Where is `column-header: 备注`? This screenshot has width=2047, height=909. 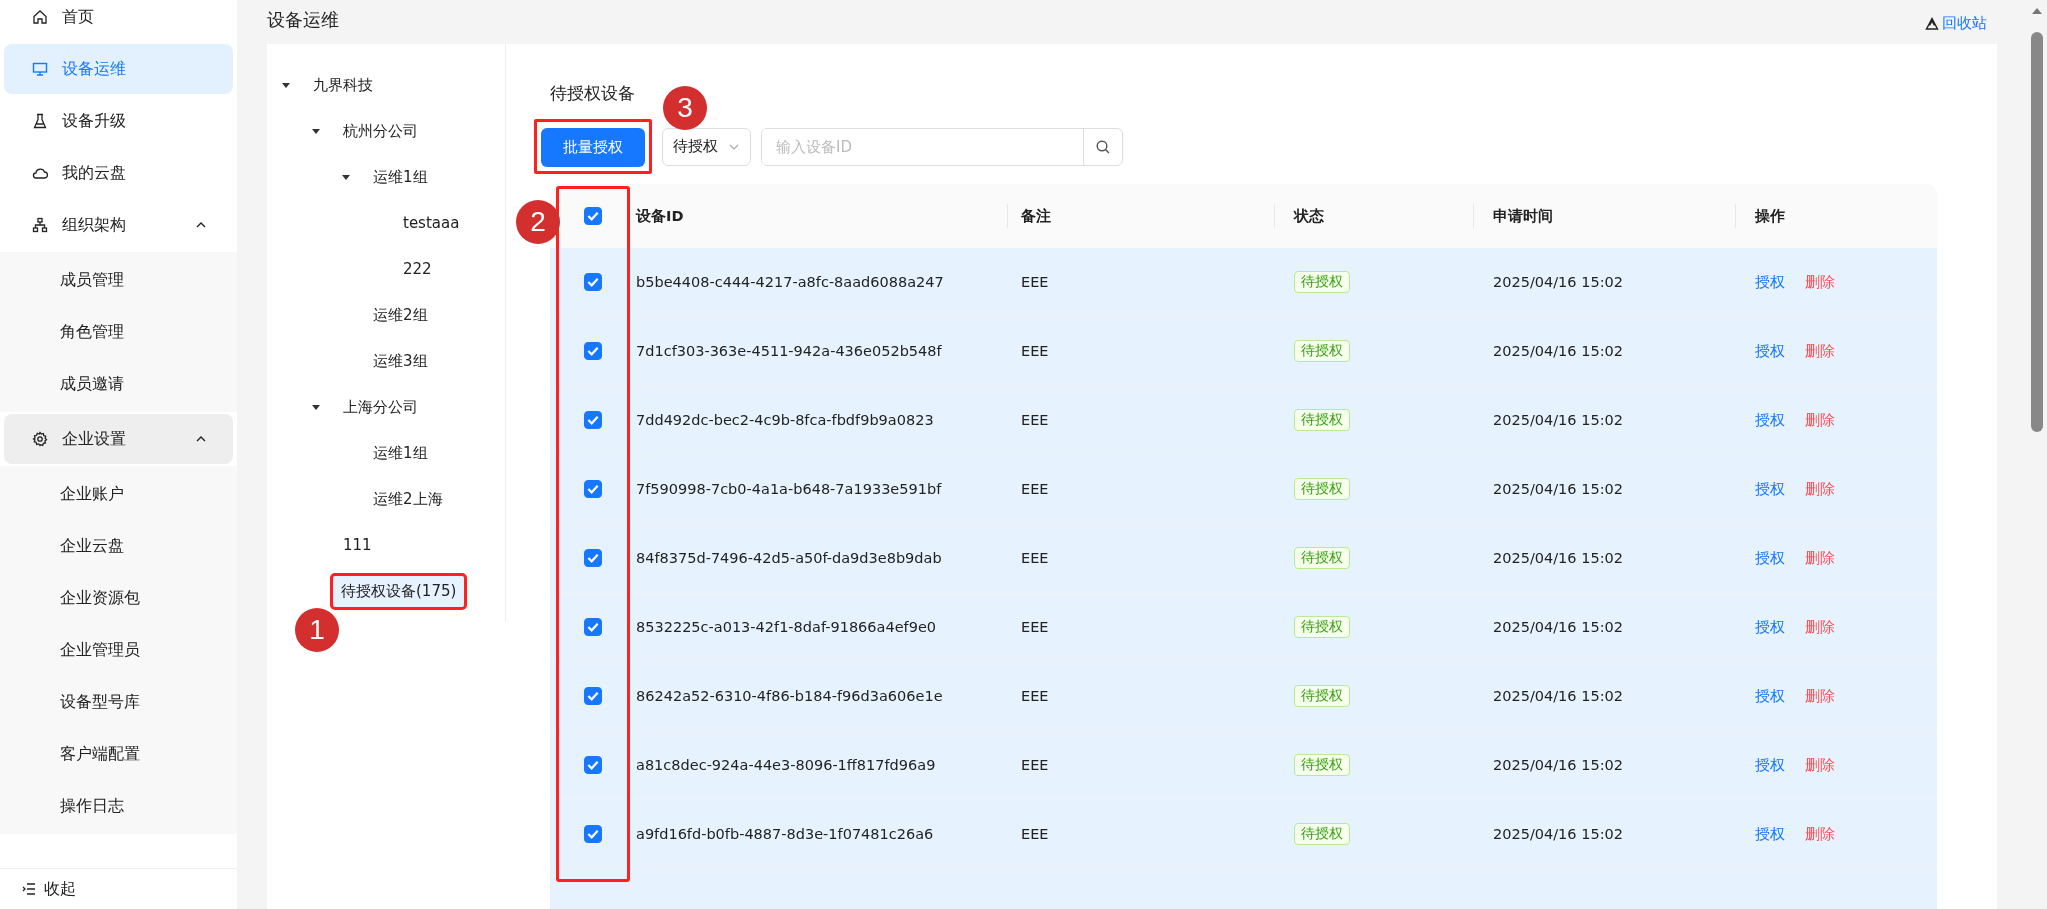 column-header: 备注 is located at coordinates (1036, 216).